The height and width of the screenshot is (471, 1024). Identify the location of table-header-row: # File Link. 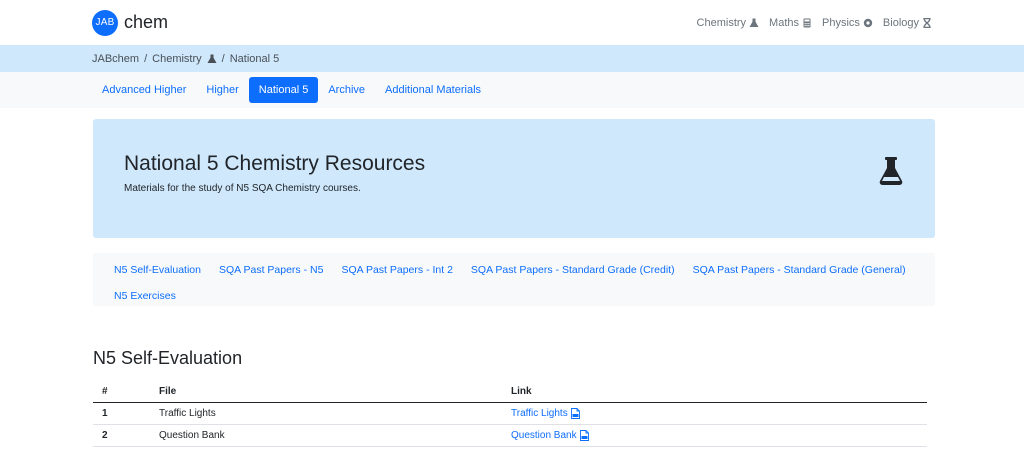
(510, 392).